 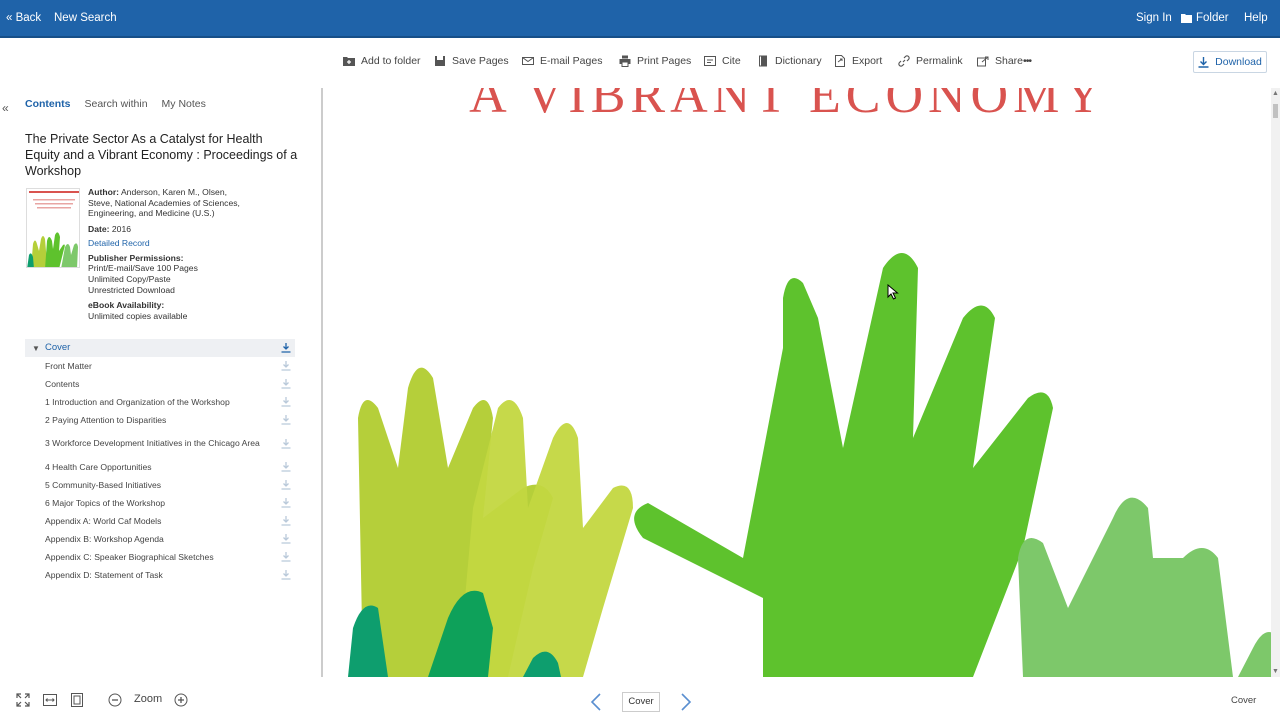 What do you see at coordinates (136, 257) in the screenshot?
I see `permissions-label: Publisher Permissions:` at bounding box center [136, 257].